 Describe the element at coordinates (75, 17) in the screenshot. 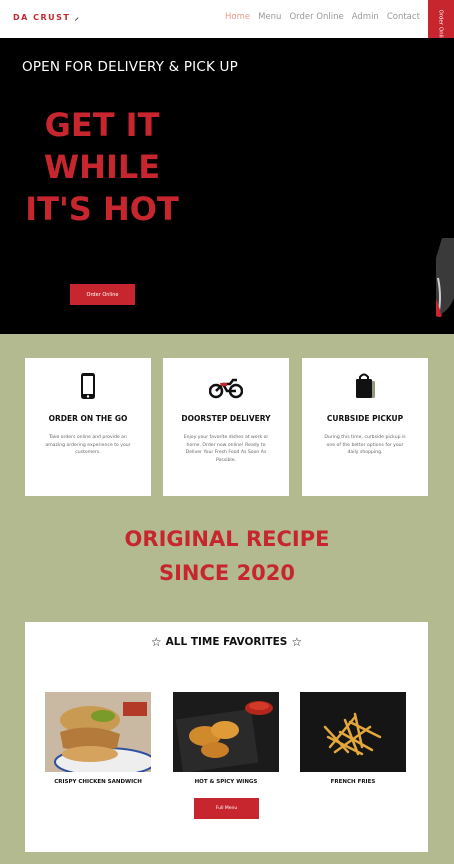

I see `pizza-cutter-icon: ⸝` at that location.